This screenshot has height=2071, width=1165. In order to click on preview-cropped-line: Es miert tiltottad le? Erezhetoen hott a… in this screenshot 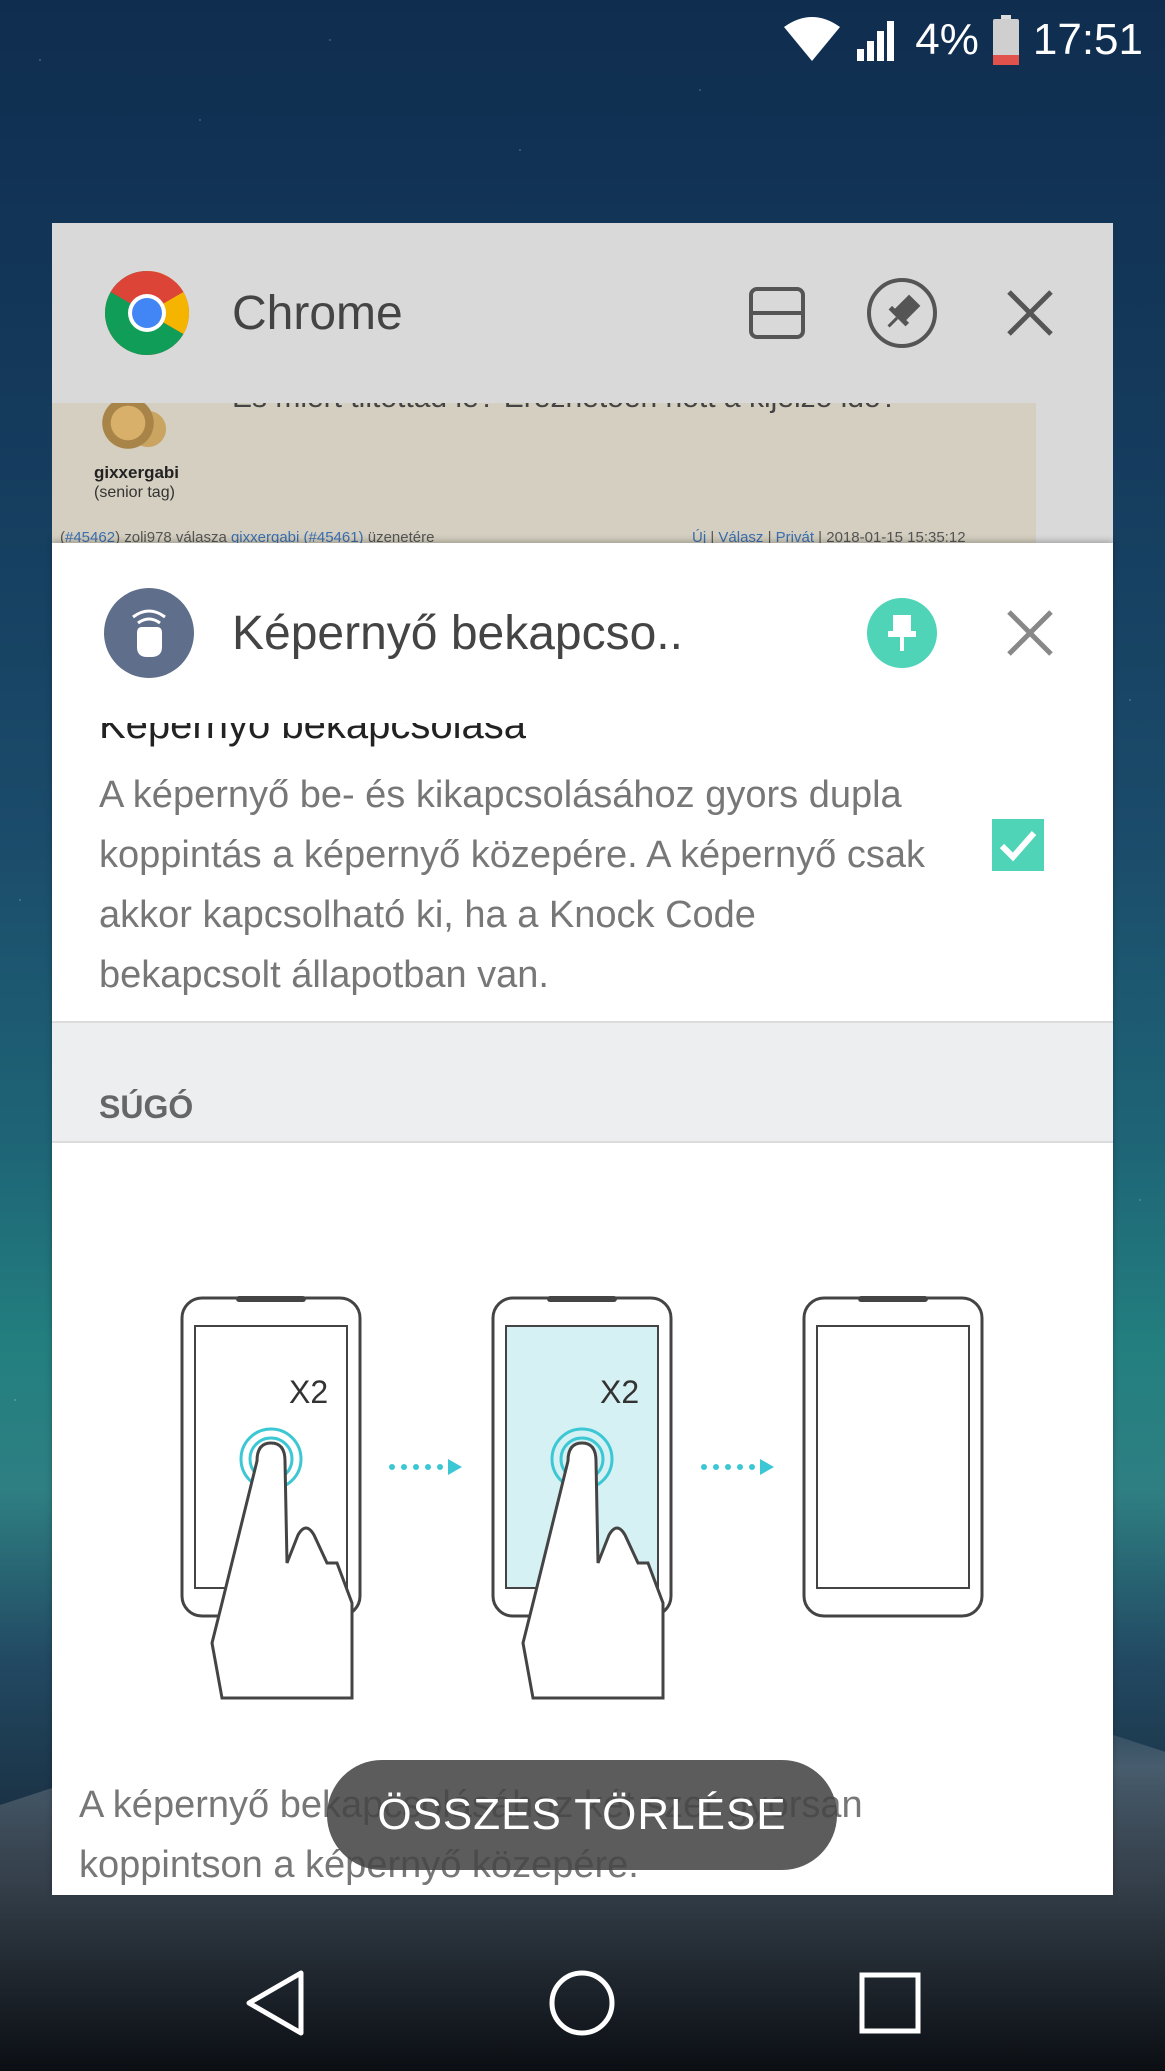, I will do `click(564, 409)`.